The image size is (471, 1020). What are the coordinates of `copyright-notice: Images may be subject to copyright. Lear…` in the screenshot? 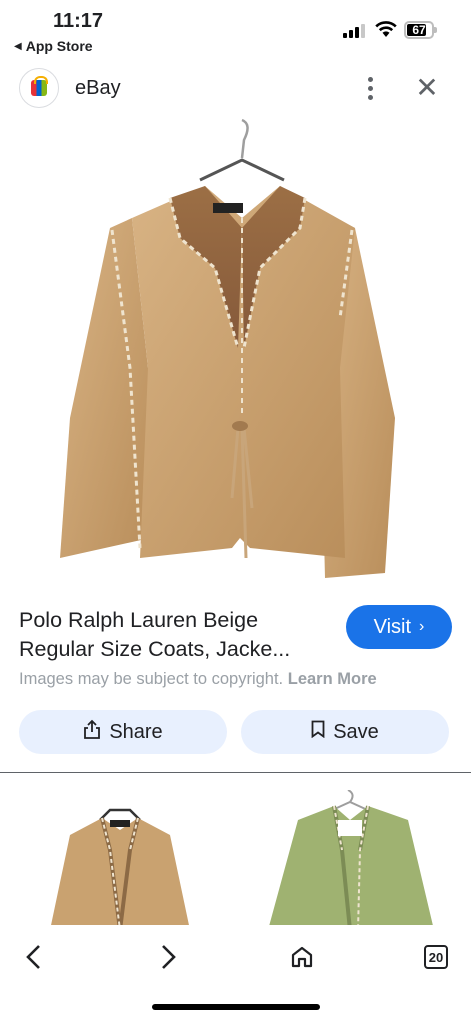 It's located at (198, 679).